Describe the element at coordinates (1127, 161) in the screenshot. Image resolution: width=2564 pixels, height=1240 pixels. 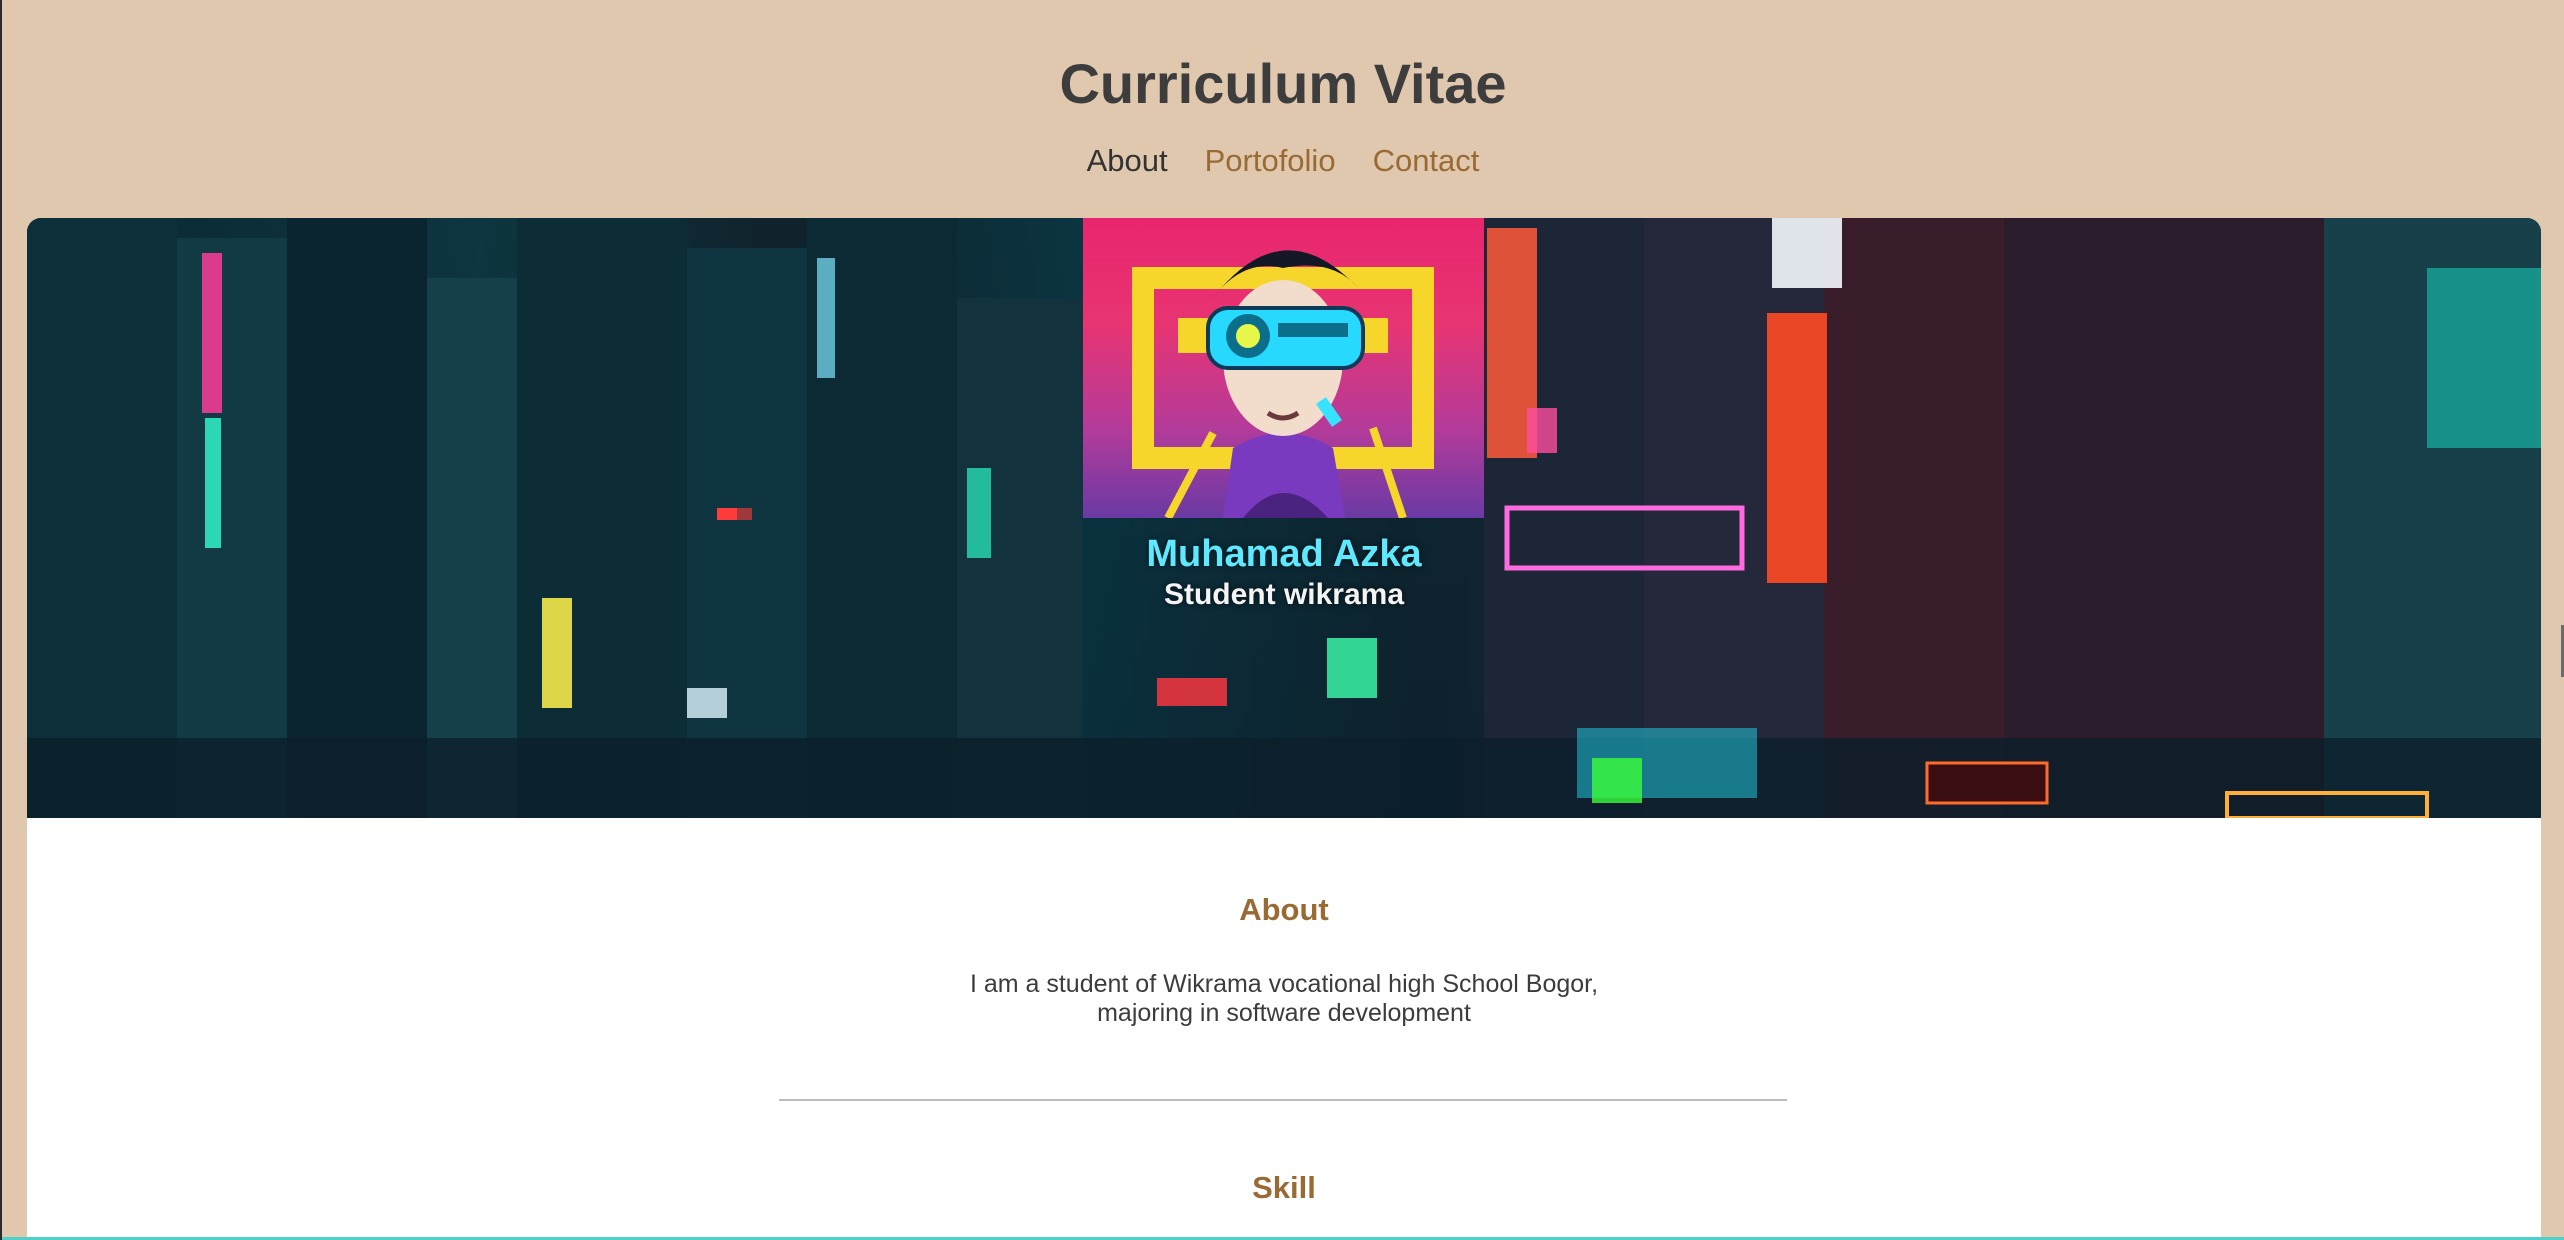
I see `nav-link-about: About` at that location.